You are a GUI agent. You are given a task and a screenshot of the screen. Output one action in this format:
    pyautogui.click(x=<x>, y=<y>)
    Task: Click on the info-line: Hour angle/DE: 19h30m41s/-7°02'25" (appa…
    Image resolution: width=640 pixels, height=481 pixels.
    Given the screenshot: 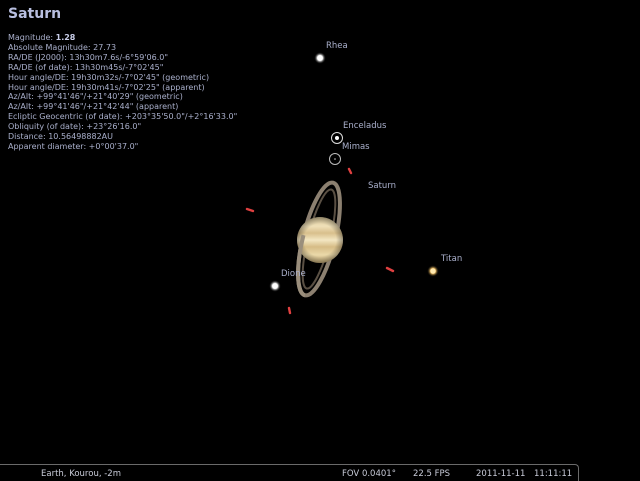 What is the action you would take?
    pyautogui.click(x=106, y=87)
    